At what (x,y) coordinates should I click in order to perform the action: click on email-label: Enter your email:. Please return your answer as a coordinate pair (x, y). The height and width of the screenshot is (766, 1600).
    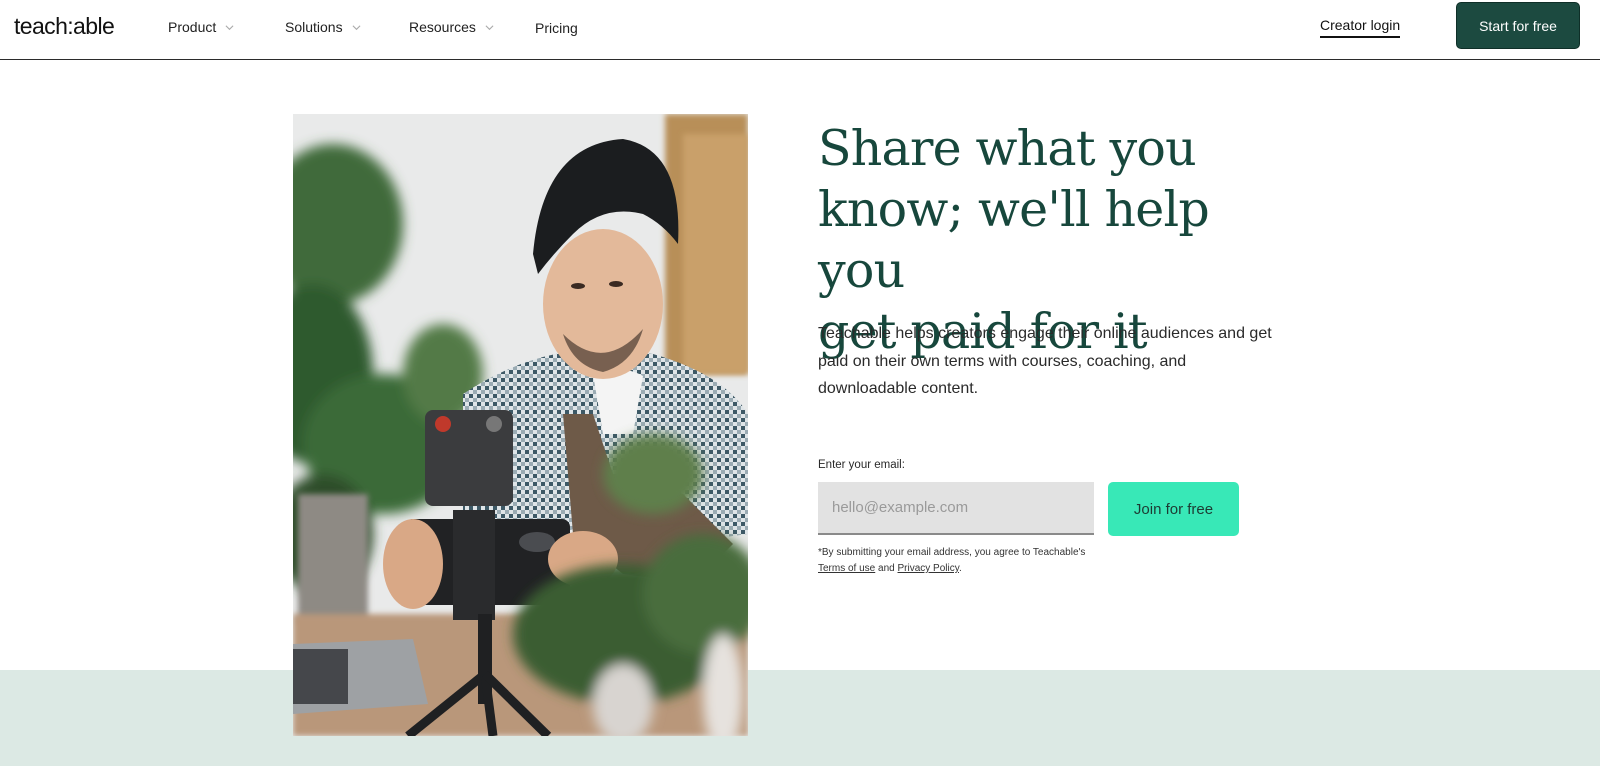
    Looking at the image, I should click on (861, 465).